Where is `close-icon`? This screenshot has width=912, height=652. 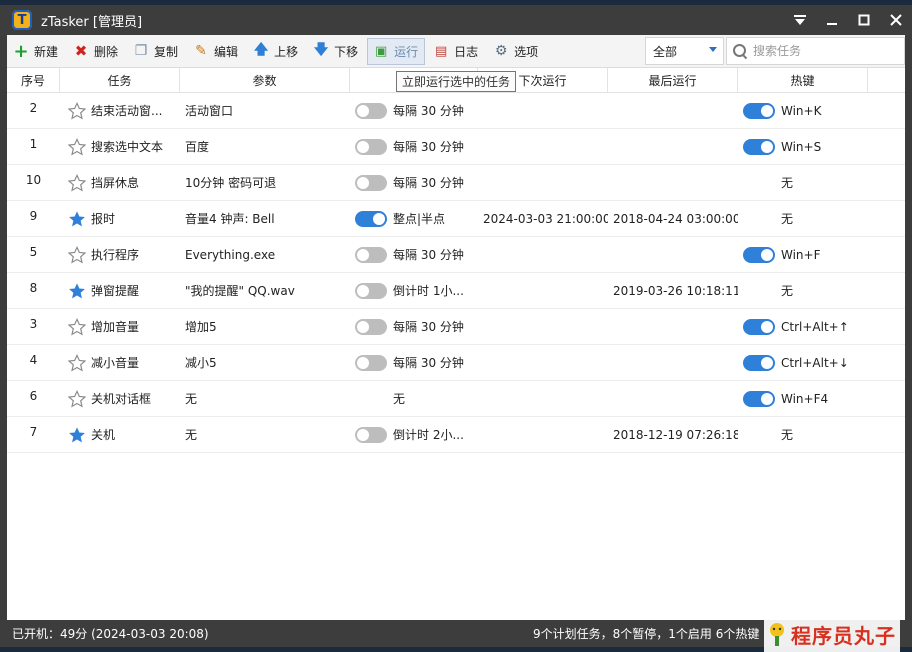 close-icon is located at coordinates (896, 20).